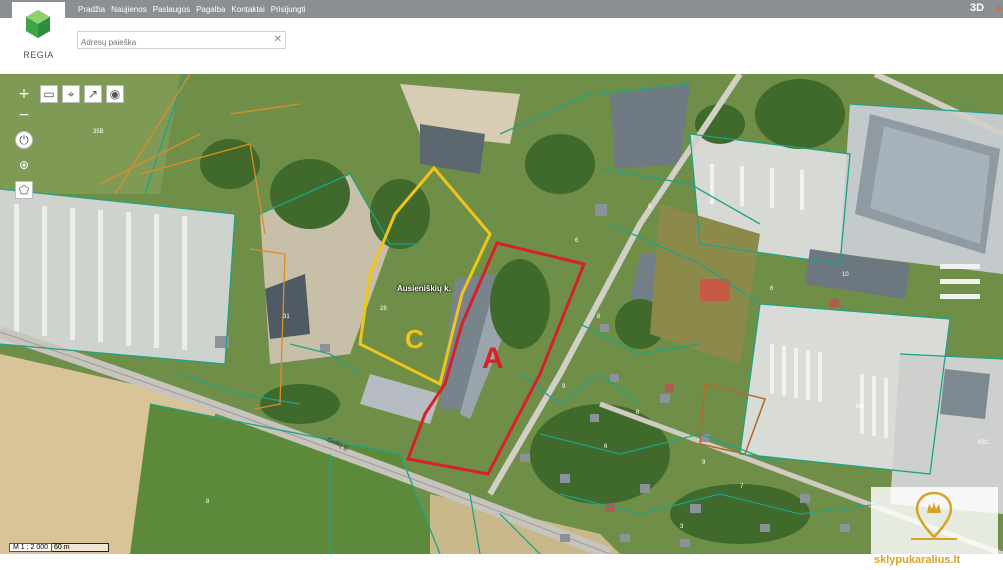 Image resolution: width=1003 pixels, height=570 pixels. I want to click on parcel-number: 5, so click(650, 207).